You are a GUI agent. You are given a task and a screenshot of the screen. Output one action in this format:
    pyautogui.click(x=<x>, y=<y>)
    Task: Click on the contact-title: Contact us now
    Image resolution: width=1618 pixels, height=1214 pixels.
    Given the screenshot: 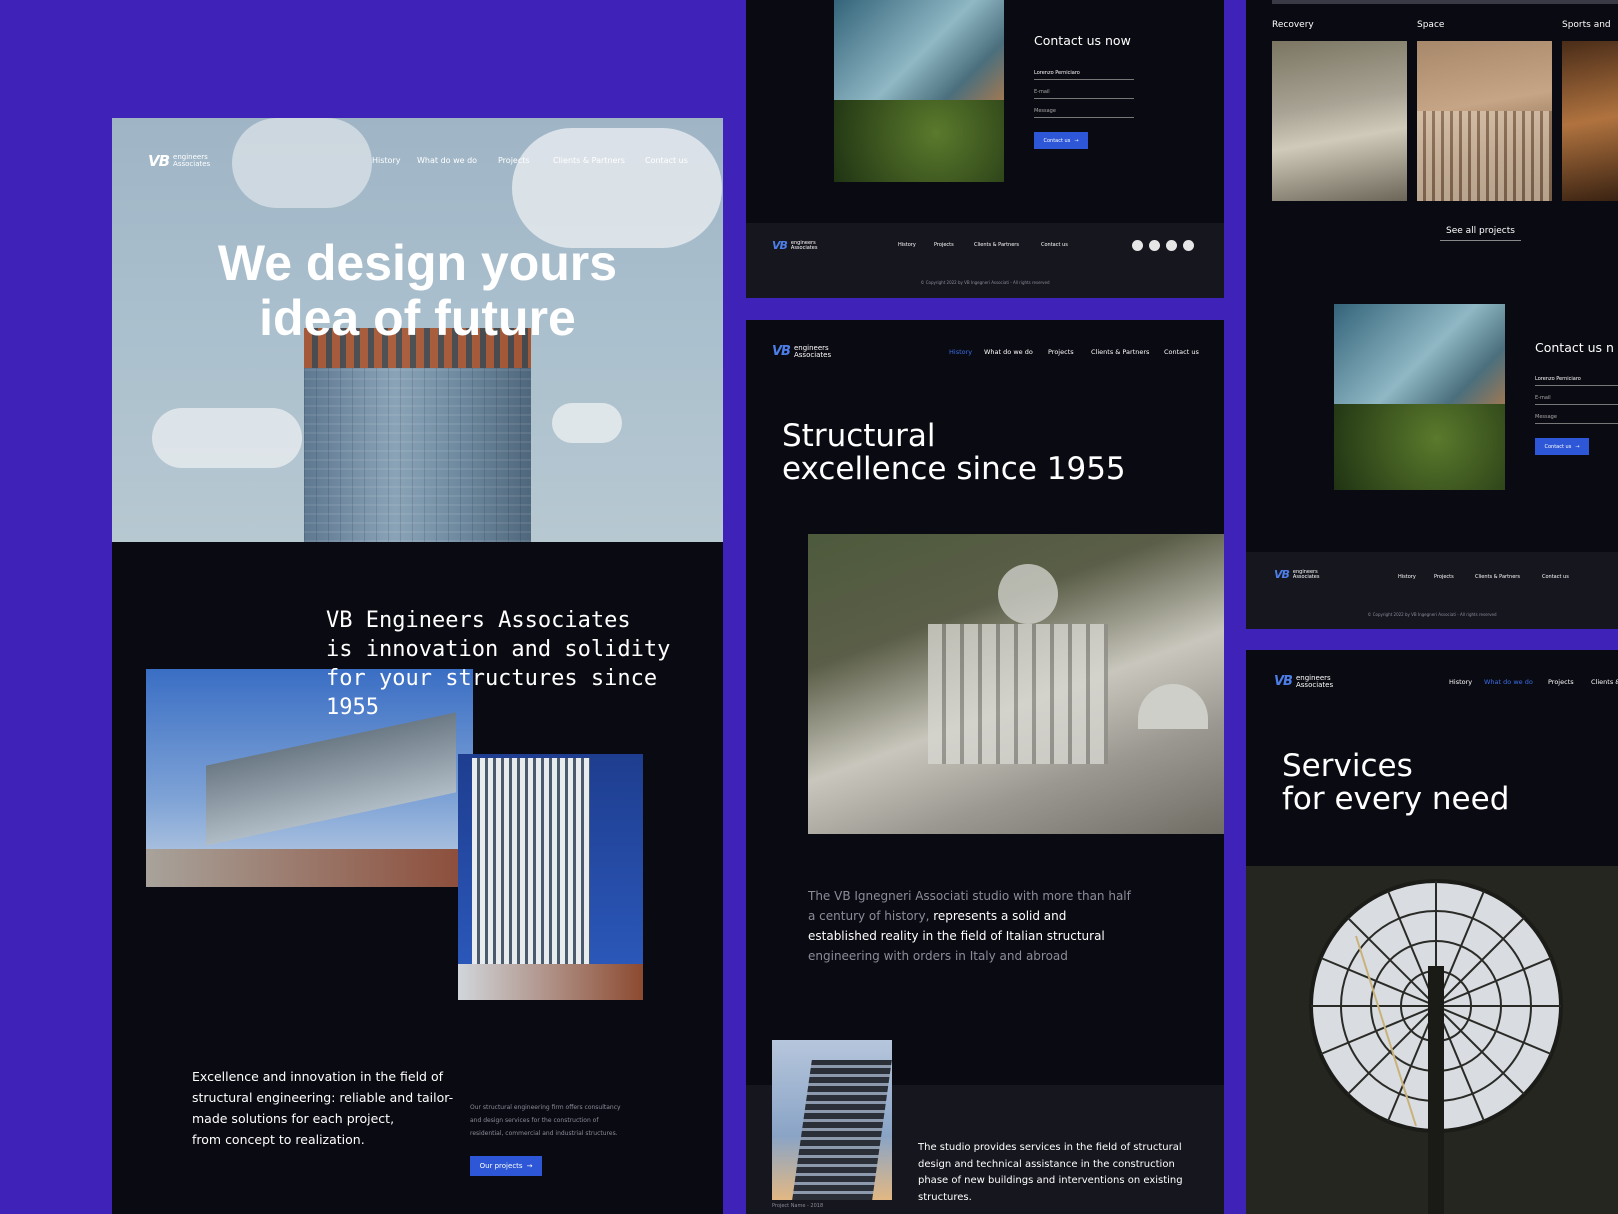 What is the action you would take?
    pyautogui.click(x=1082, y=40)
    